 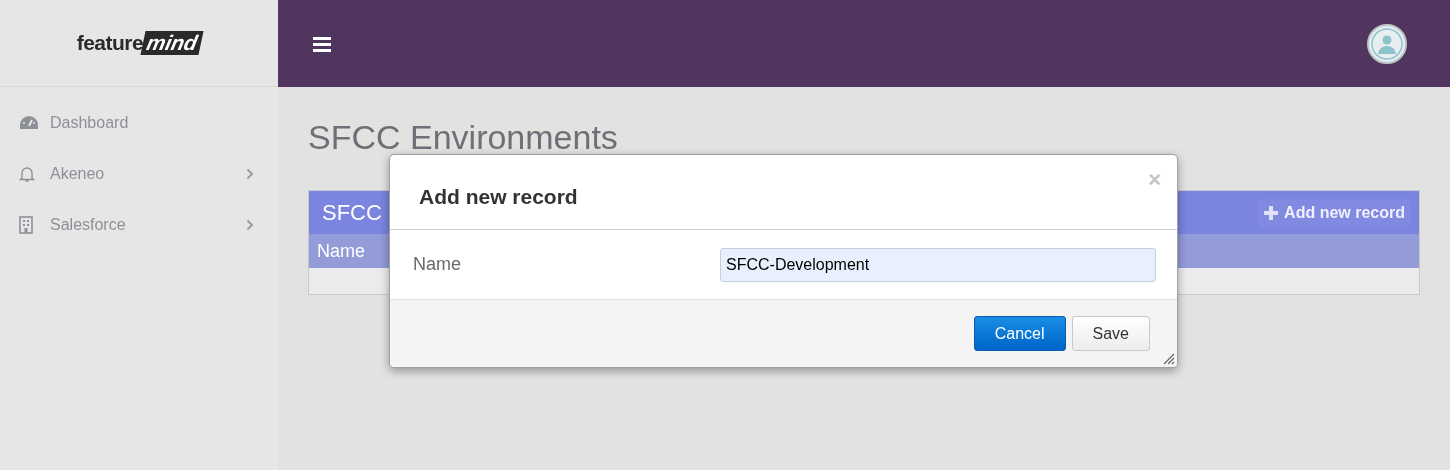 What do you see at coordinates (27, 173) in the screenshot?
I see `bell-icon` at bounding box center [27, 173].